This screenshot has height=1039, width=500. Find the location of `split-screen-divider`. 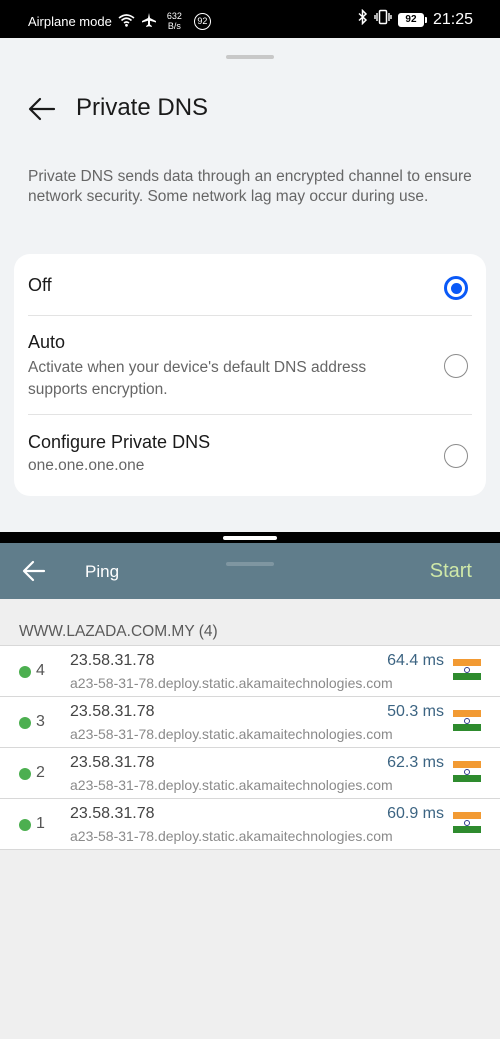

split-screen-divider is located at coordinates (250, 537).